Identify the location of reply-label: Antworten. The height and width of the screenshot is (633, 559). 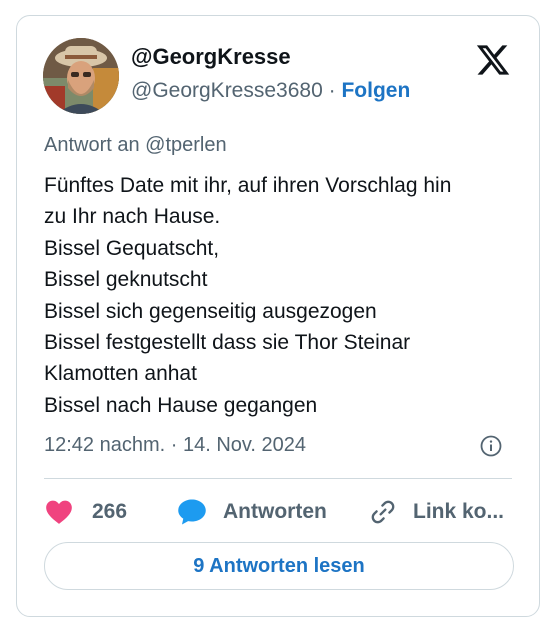
(275, 511).